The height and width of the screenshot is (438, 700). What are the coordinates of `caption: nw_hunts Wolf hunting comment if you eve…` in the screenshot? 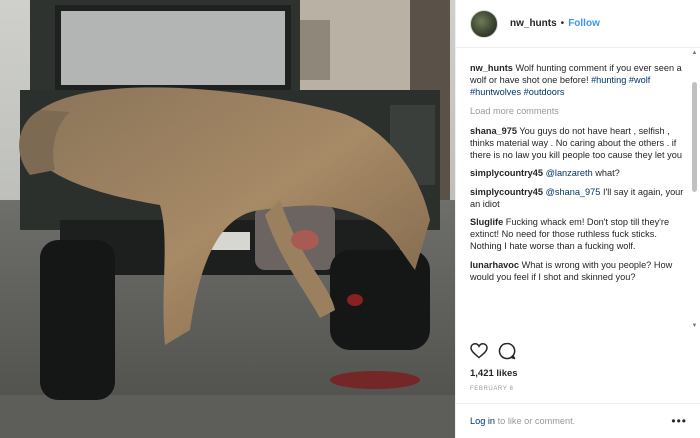 It's located at (578, 80).